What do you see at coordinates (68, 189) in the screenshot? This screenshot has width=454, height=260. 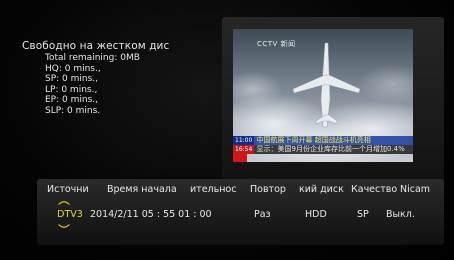 I see `header-source: Источник` at bounding box center [68, 189].